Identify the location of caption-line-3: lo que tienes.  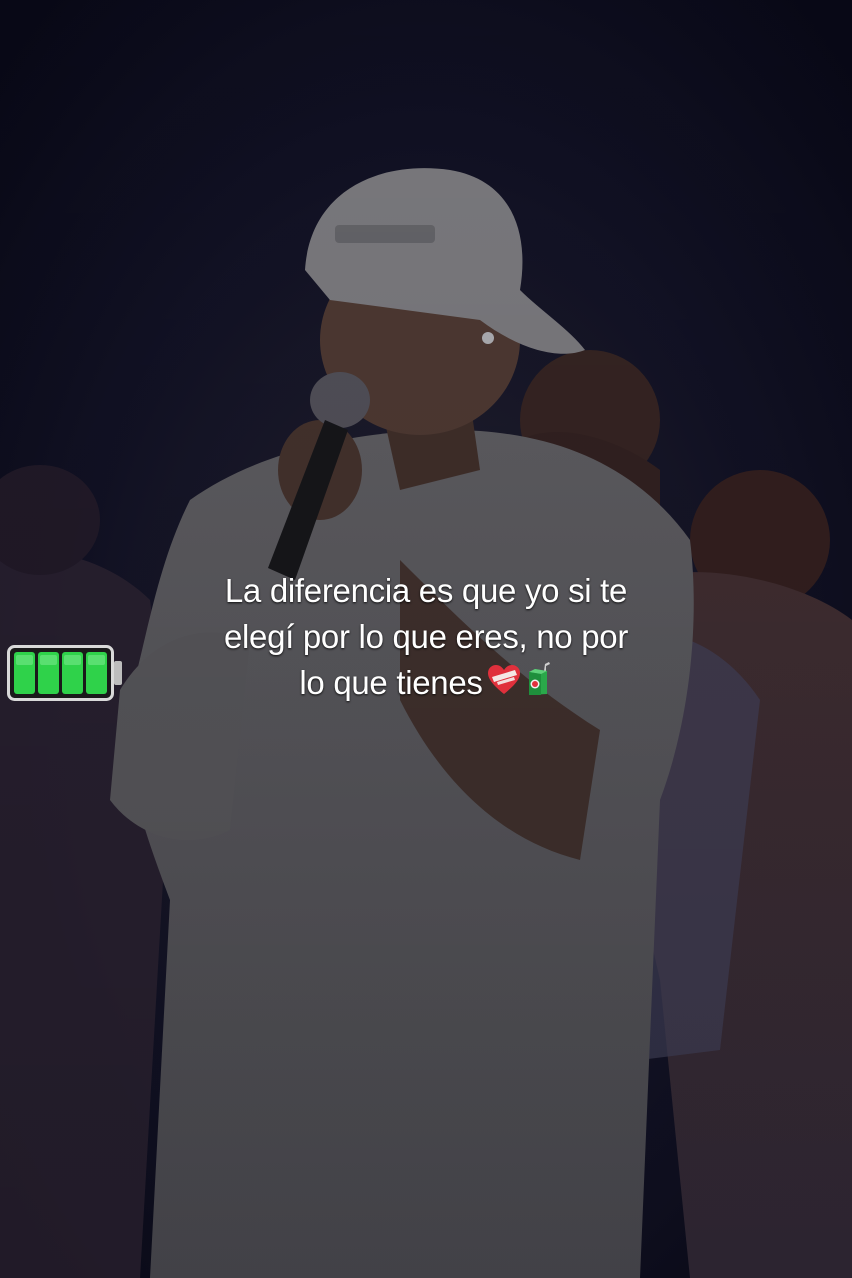
(426, 684).